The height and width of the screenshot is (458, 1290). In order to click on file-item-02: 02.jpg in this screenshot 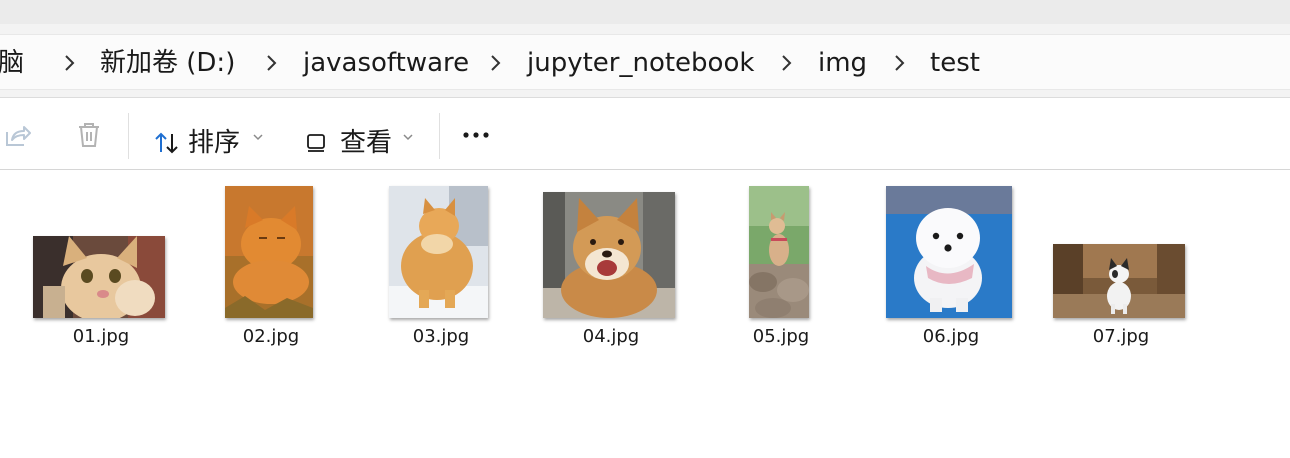, I will do `click(271, 265)`.